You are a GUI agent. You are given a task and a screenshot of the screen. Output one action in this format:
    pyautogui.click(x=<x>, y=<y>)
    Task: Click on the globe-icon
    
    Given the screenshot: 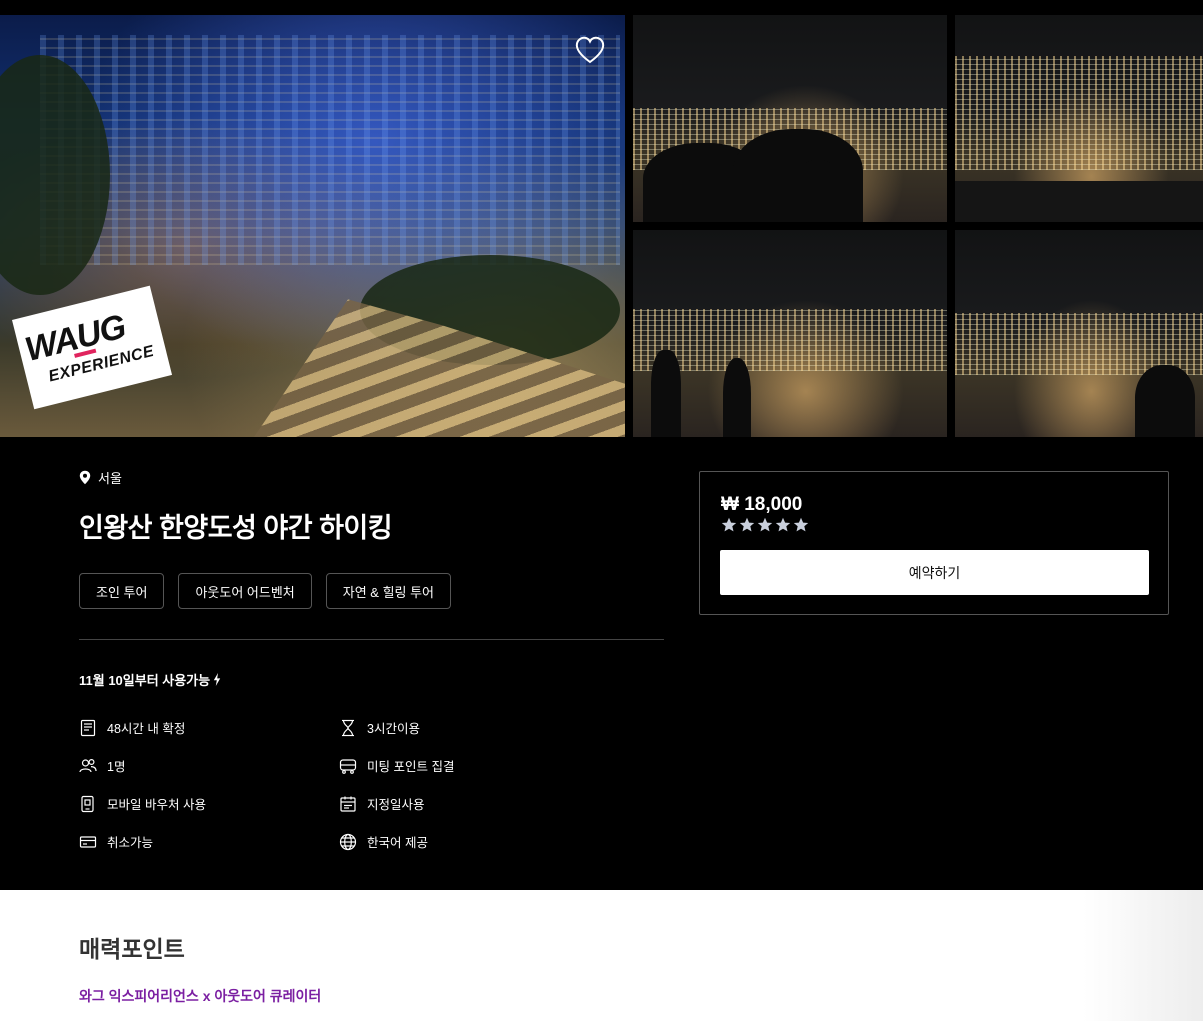 What is the action you would take?
    pyautogui.click(x=348, y=841)
    